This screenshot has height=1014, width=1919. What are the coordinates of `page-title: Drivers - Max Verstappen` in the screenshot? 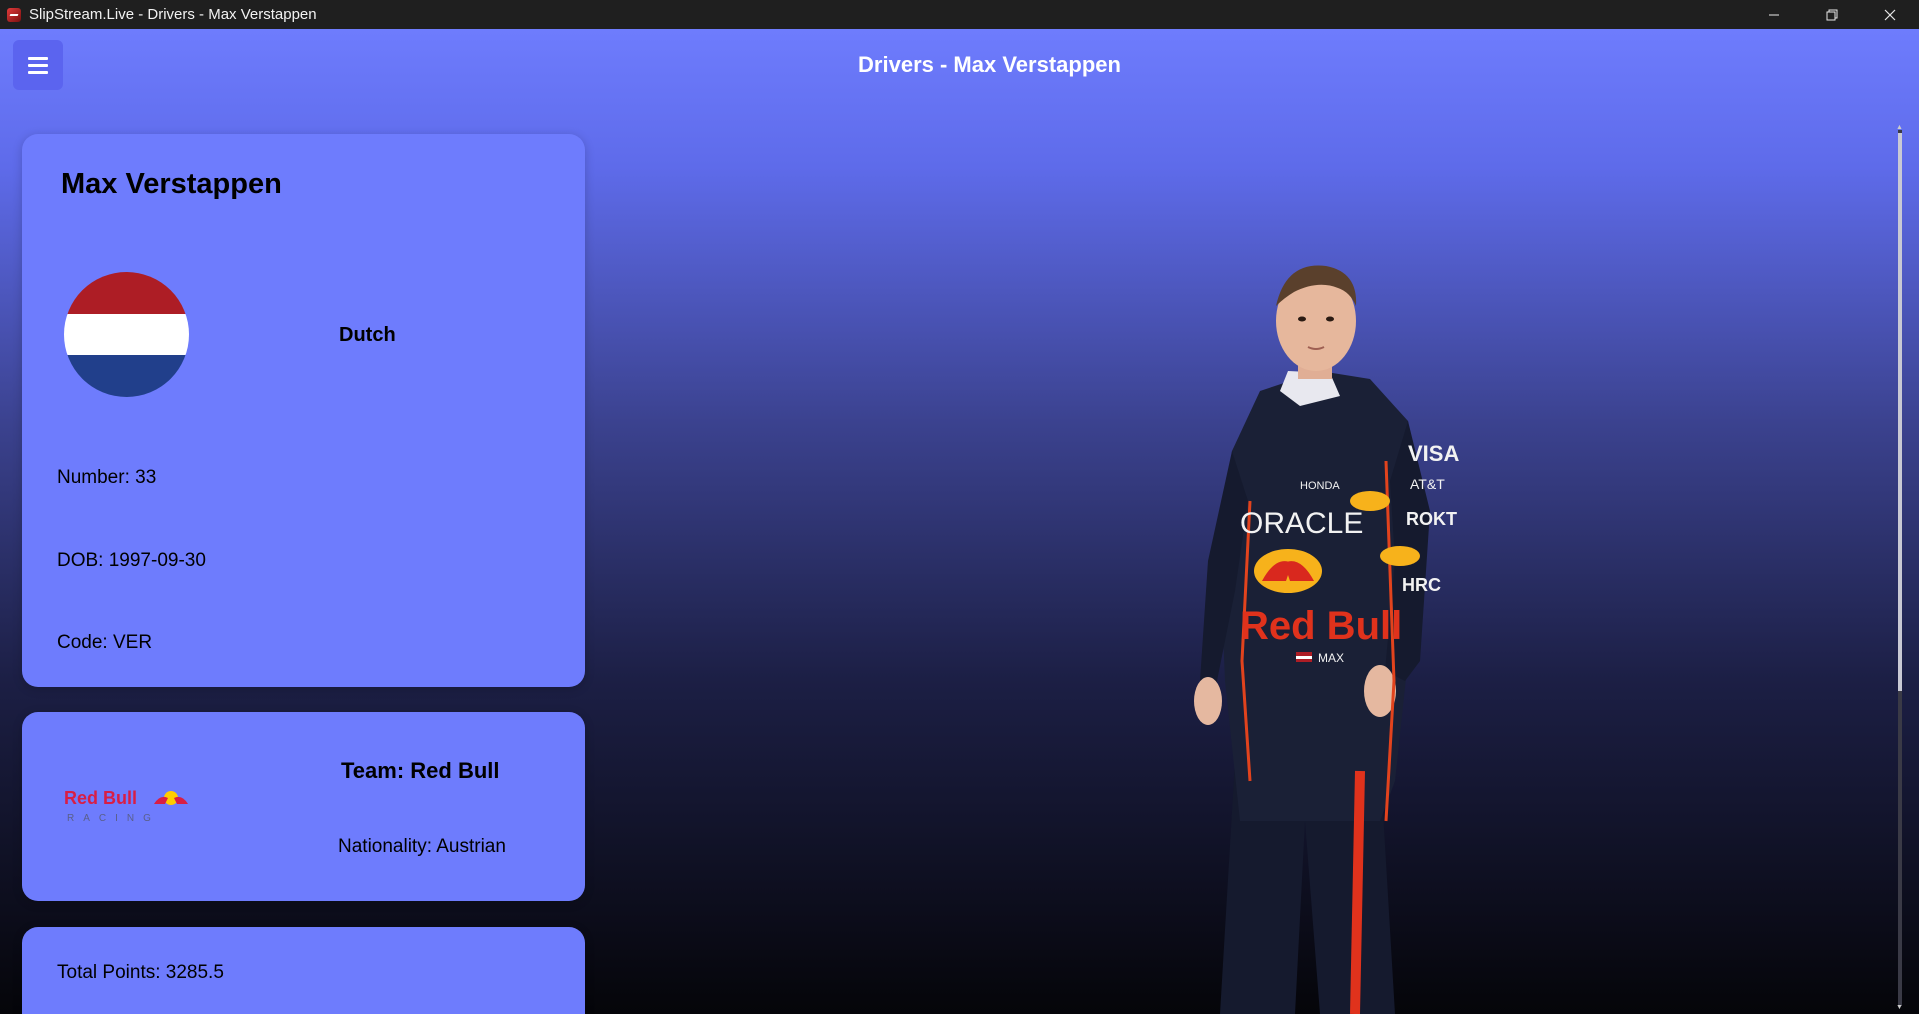 It's located at (989, 64).